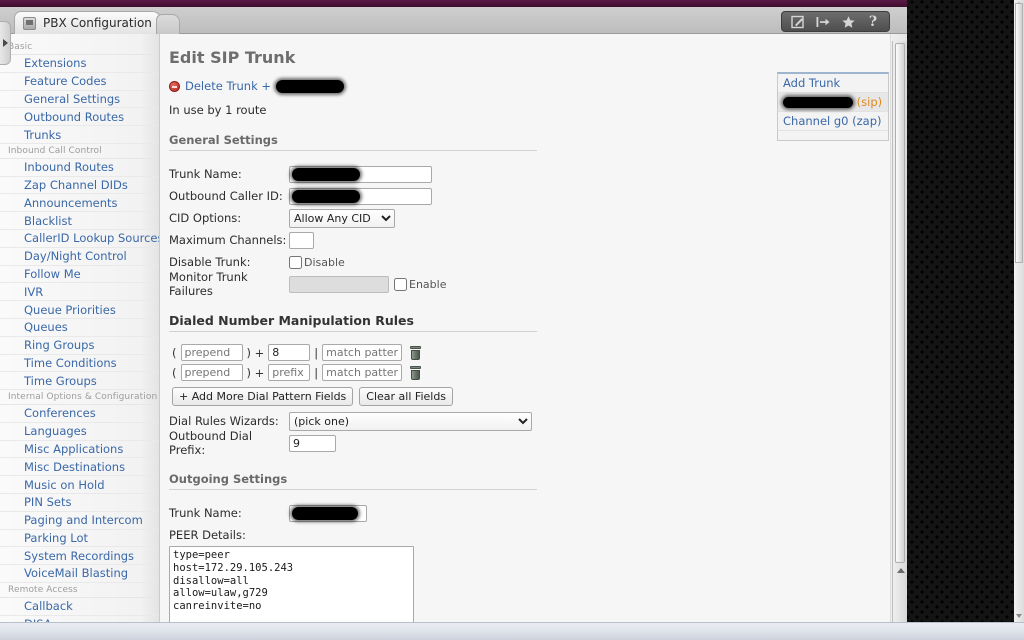 This screenshot has width=1024, height=640. Describe the element at coordinates (538, 196) in the screenshot. I see `field-row-outbound-caller-id: Outbound Caller ID:` at that location.